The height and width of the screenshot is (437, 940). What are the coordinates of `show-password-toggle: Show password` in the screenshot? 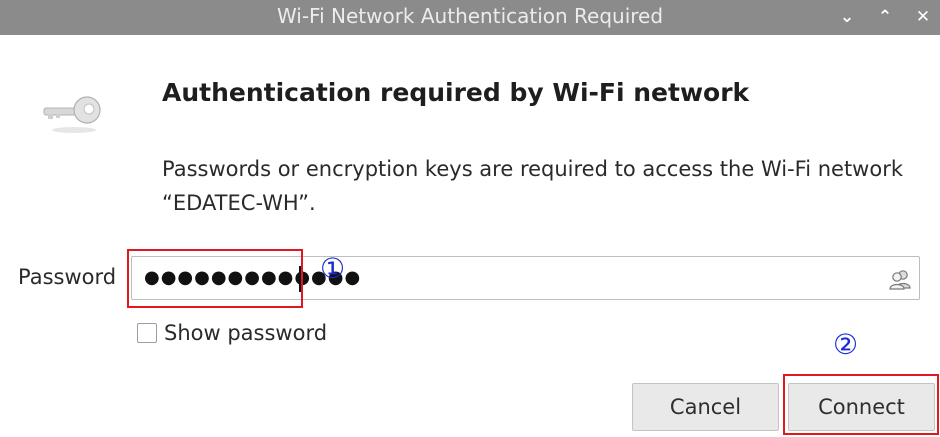 It's located at (232, 333).